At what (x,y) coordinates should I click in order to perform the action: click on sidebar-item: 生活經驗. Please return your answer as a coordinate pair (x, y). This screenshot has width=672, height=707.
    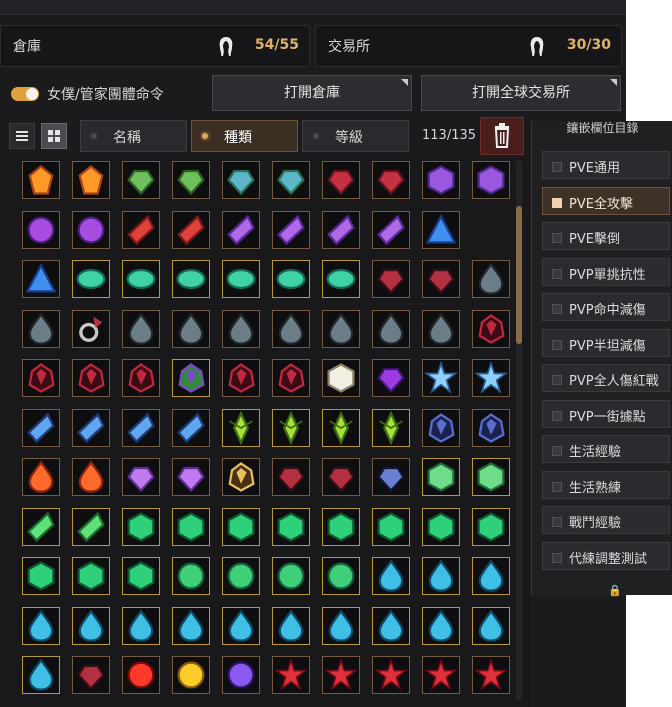
    Looking at the image, I should click on (606, 449).